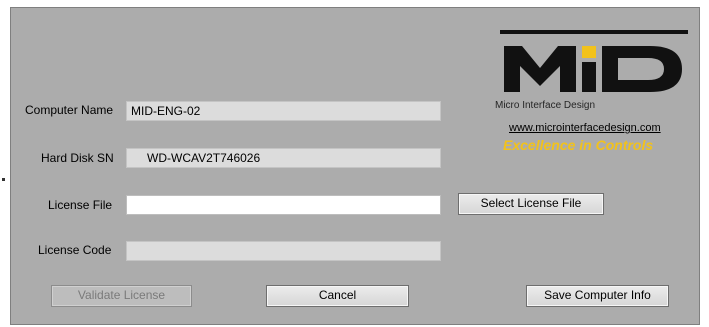 This screenshot has width=709, height=327. Describe the element at coordinates (594, 61) in the screenshot. I see `mid-logo` at that location.